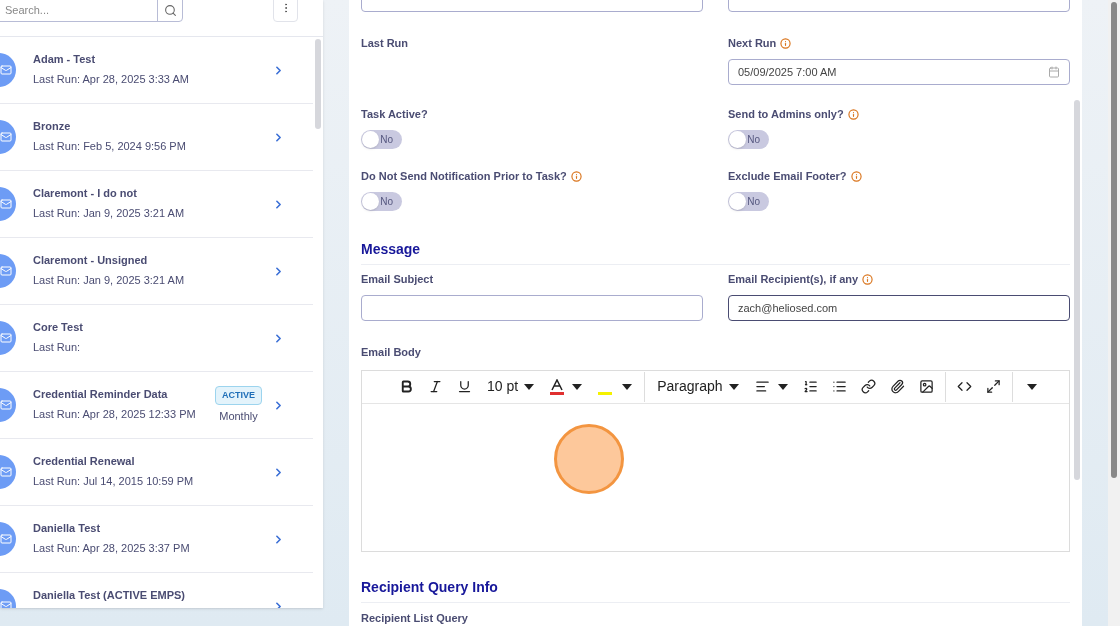  Describe the element at coordinates (810, 386) in the screenshot. I see `numbered-list-icon` at that location.